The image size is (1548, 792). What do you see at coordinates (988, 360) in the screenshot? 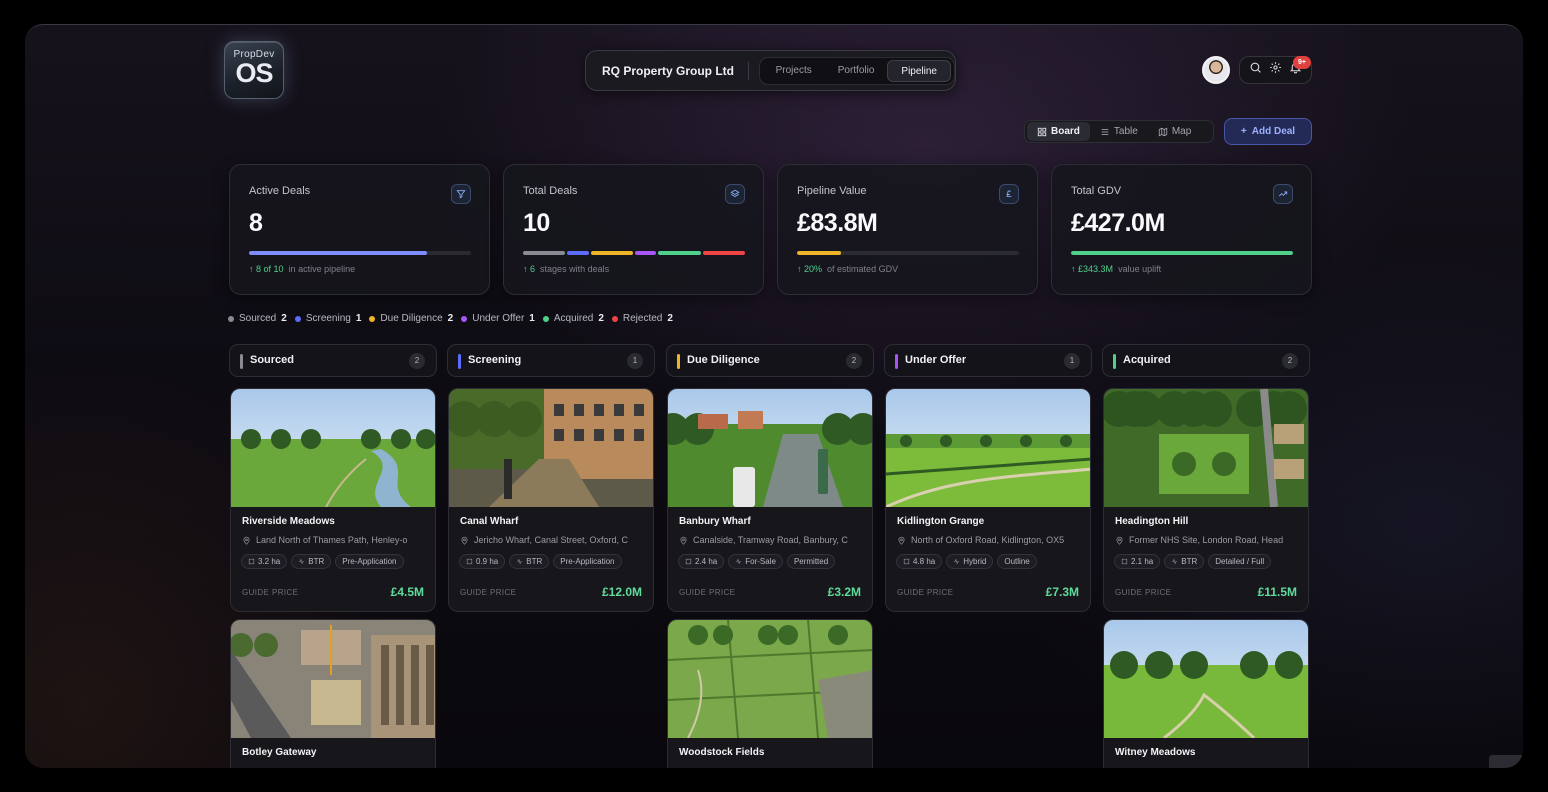
I see `column-header-under-offer: Under Offer 1` at bounding box center [988, 360].